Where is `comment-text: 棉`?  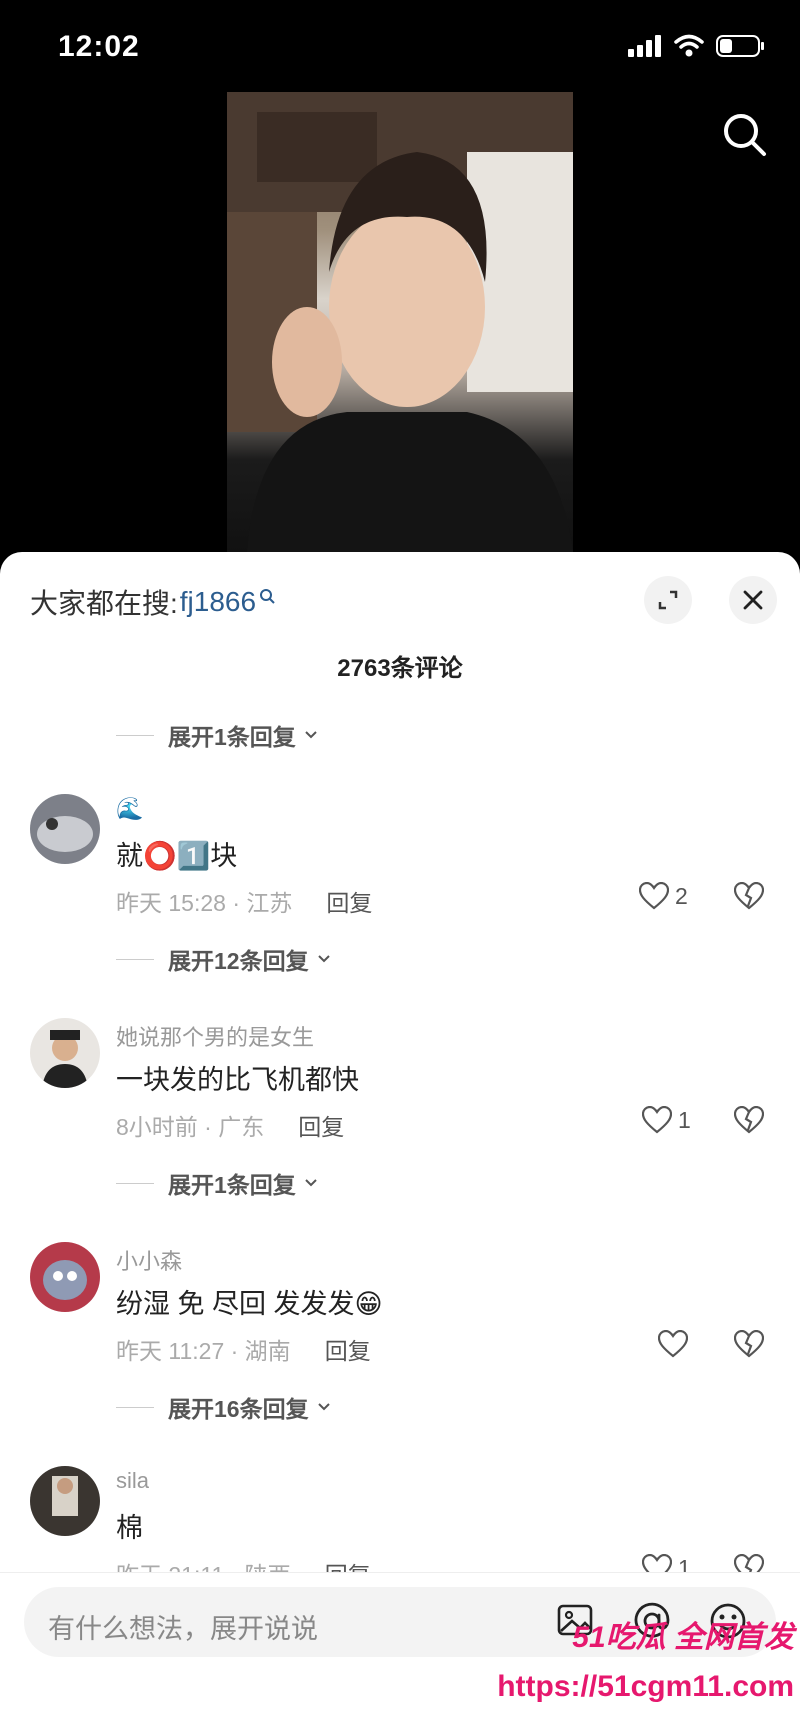
comment-text: 棉 is located at coordinates (129, 1528).